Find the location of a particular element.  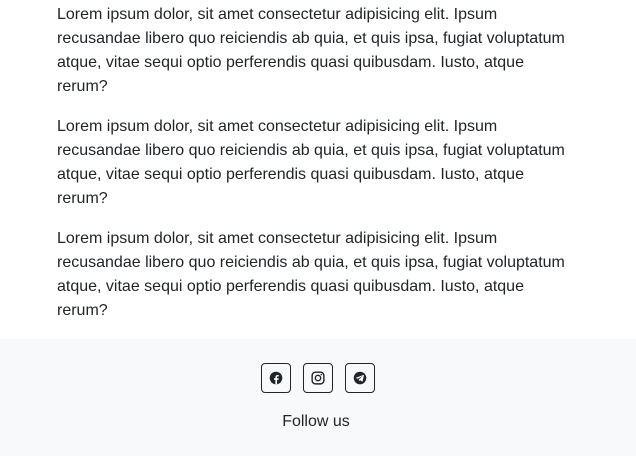

social-links is located at coordinates (318, 378).